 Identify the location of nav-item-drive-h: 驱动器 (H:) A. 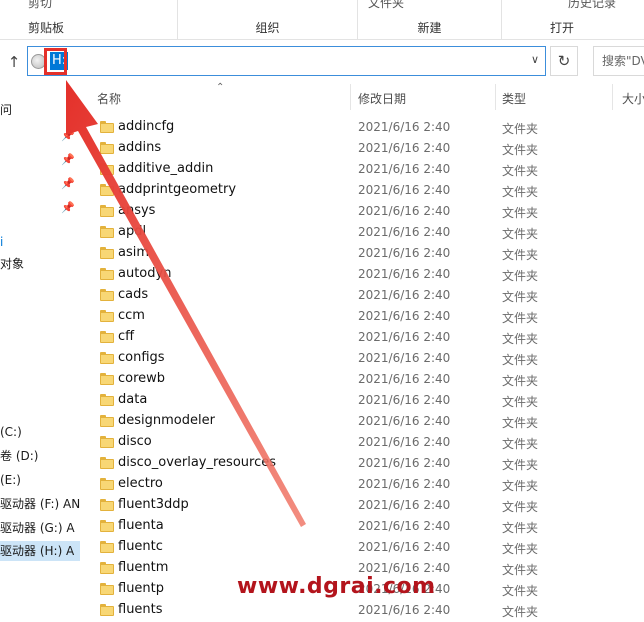
(40, 551).